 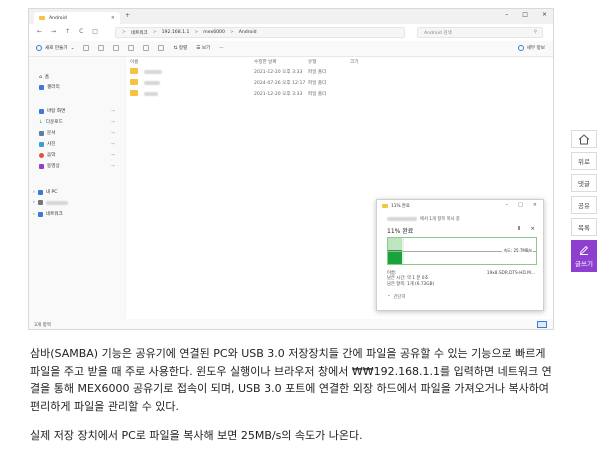 I want to click on sidebar-item-home: ⌂ 홈, so click(x=44, y=77).